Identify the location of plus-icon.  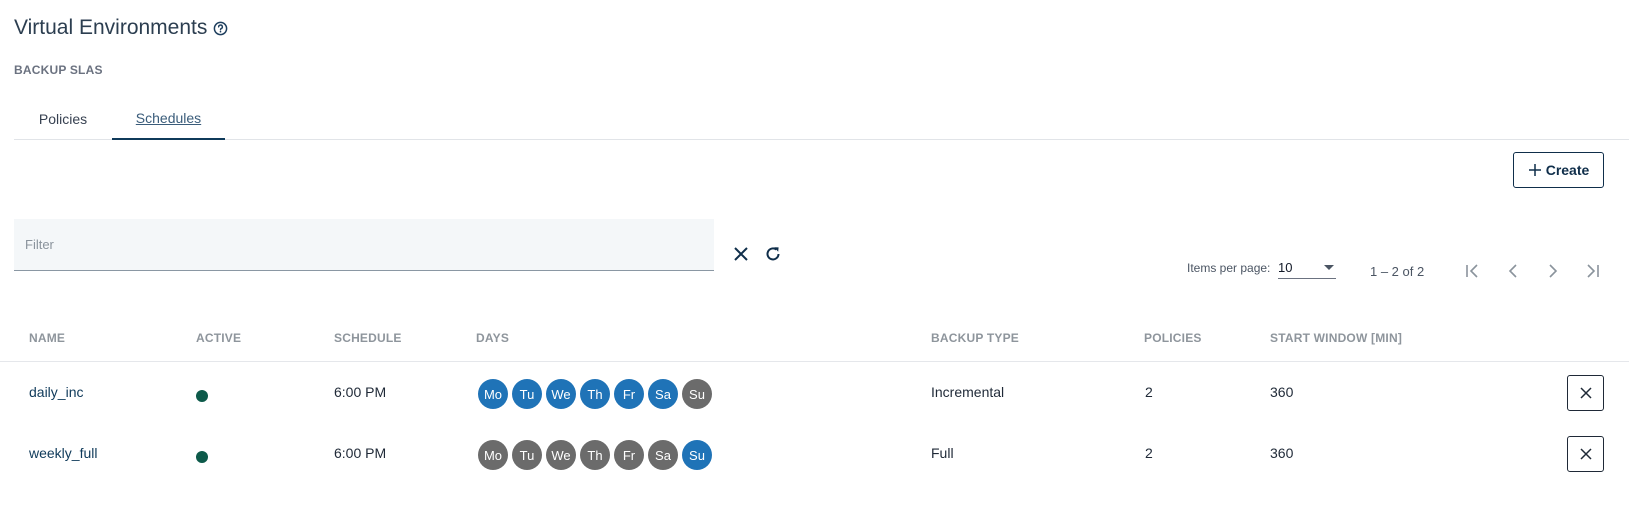
(1535, 170).